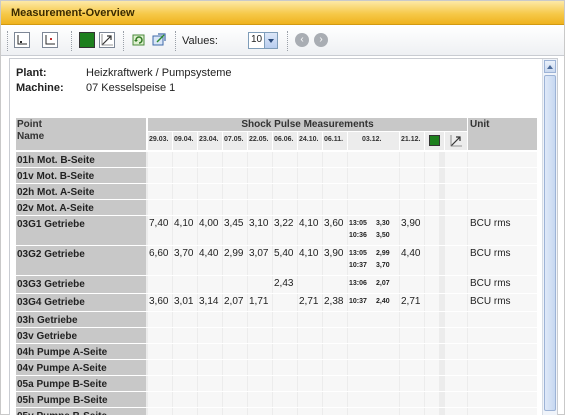 The image size is (565, 415). Describe the element at coordinates (550, 66) in the screenshot. I see `scroll-up-icon` at that location.